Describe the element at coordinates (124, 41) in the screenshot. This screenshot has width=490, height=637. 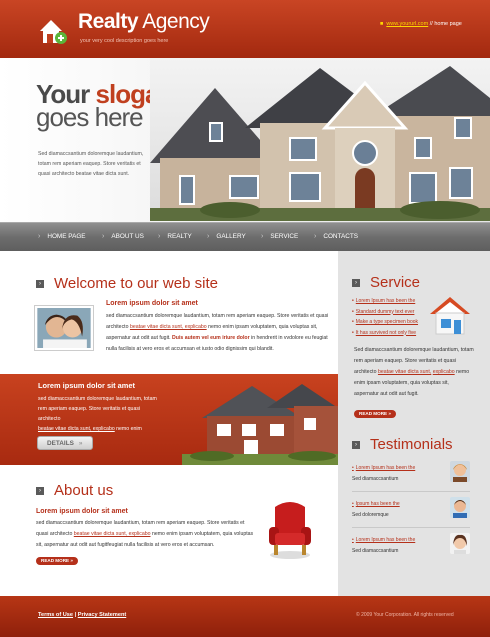
I see `tagline: your very cool description goes here` at that location.